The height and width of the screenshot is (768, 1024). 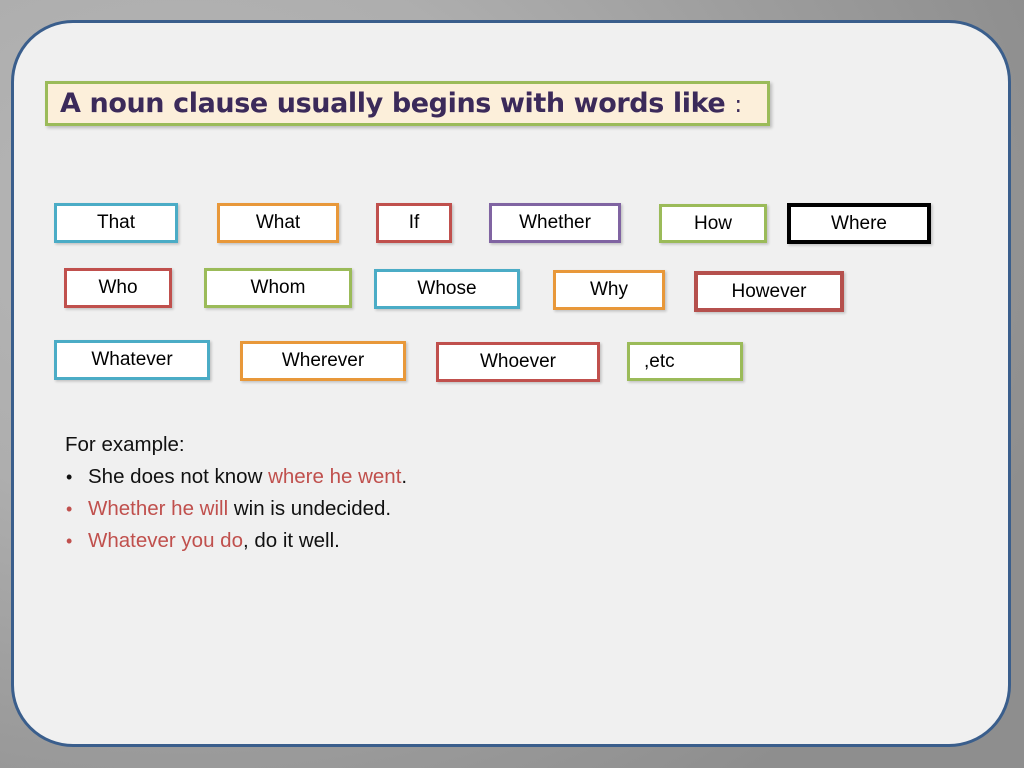 What do you see at coordinates (278, 288) in the screenshot?
I see `word-box-whom: Whom` at bounding box center [278, 288].